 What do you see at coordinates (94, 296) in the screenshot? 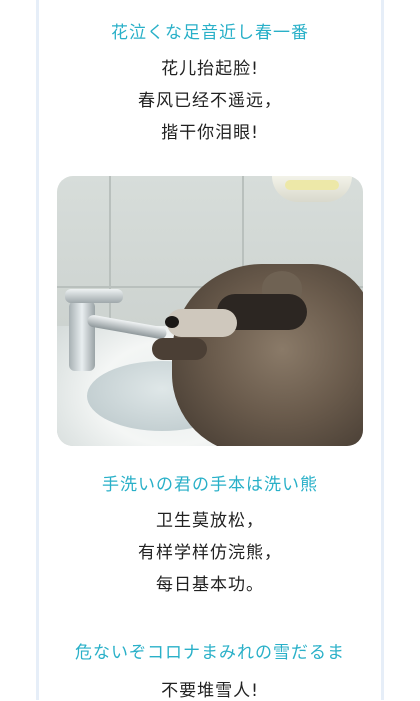
I see `faucet-lever` at bounding box center [94, 296].